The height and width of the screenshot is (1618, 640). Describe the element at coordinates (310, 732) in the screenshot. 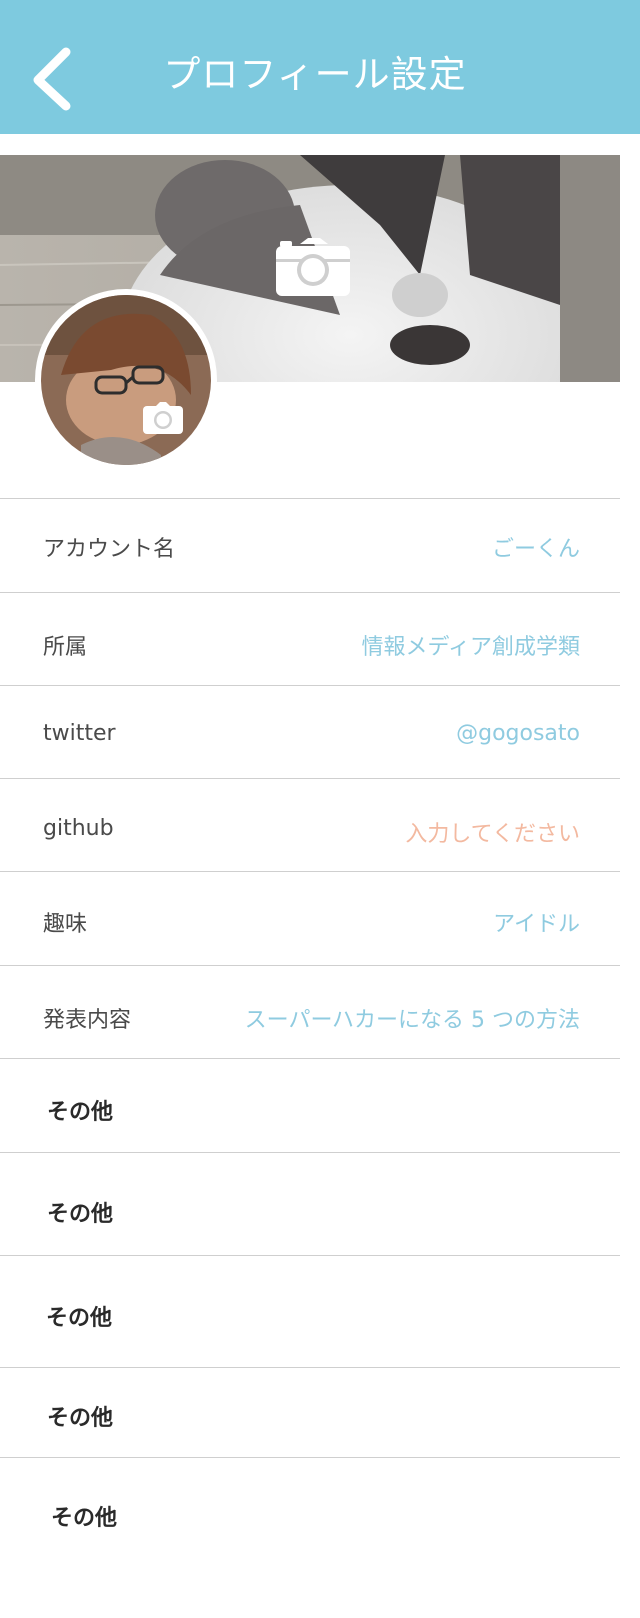

I see `field-row-twitter: twitter @gogosato` at that location.